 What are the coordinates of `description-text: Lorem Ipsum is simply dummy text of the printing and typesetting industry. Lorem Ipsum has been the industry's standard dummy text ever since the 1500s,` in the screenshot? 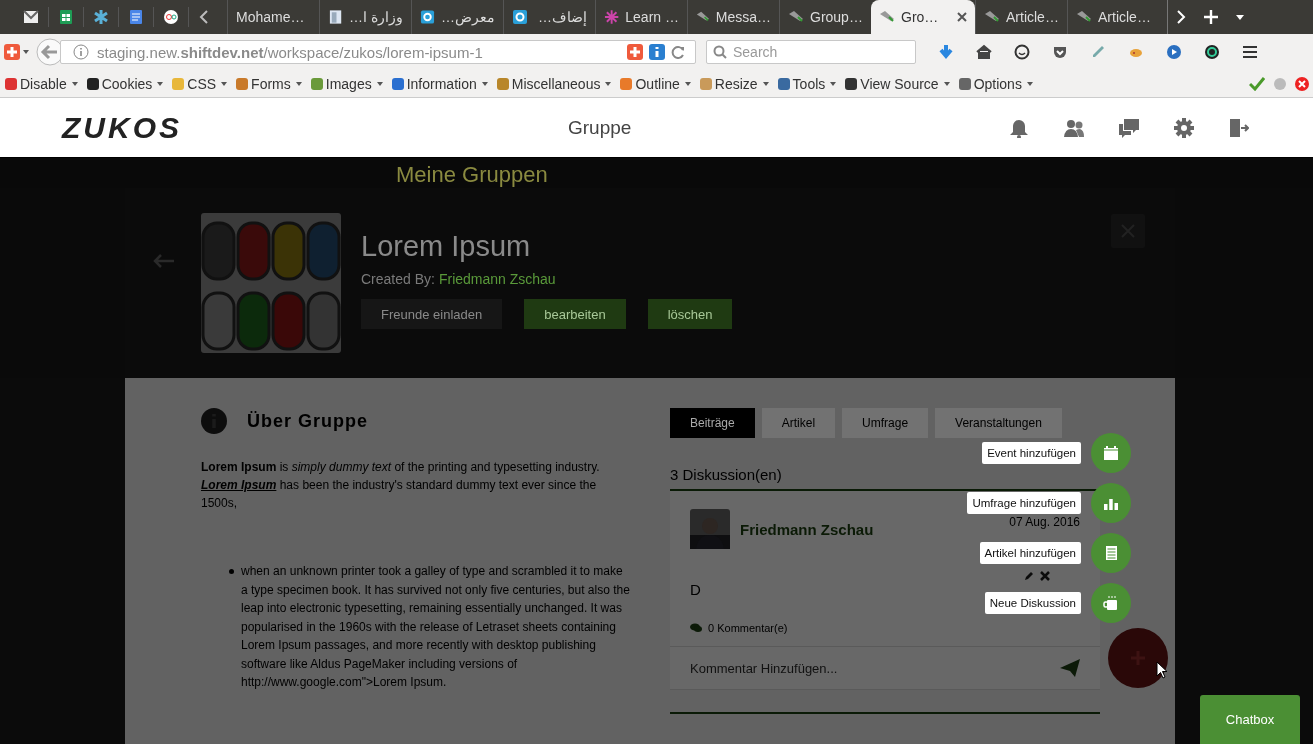 It's located at (401, 485).